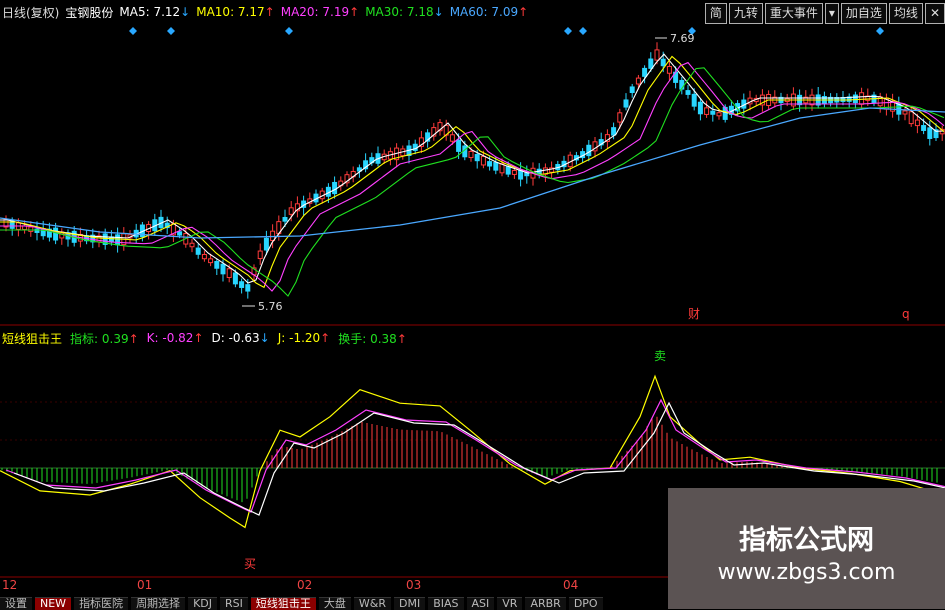  Describe the element at coordinates (16, 603) in the screenshot. I see `tab-settings: 设置` at that location.